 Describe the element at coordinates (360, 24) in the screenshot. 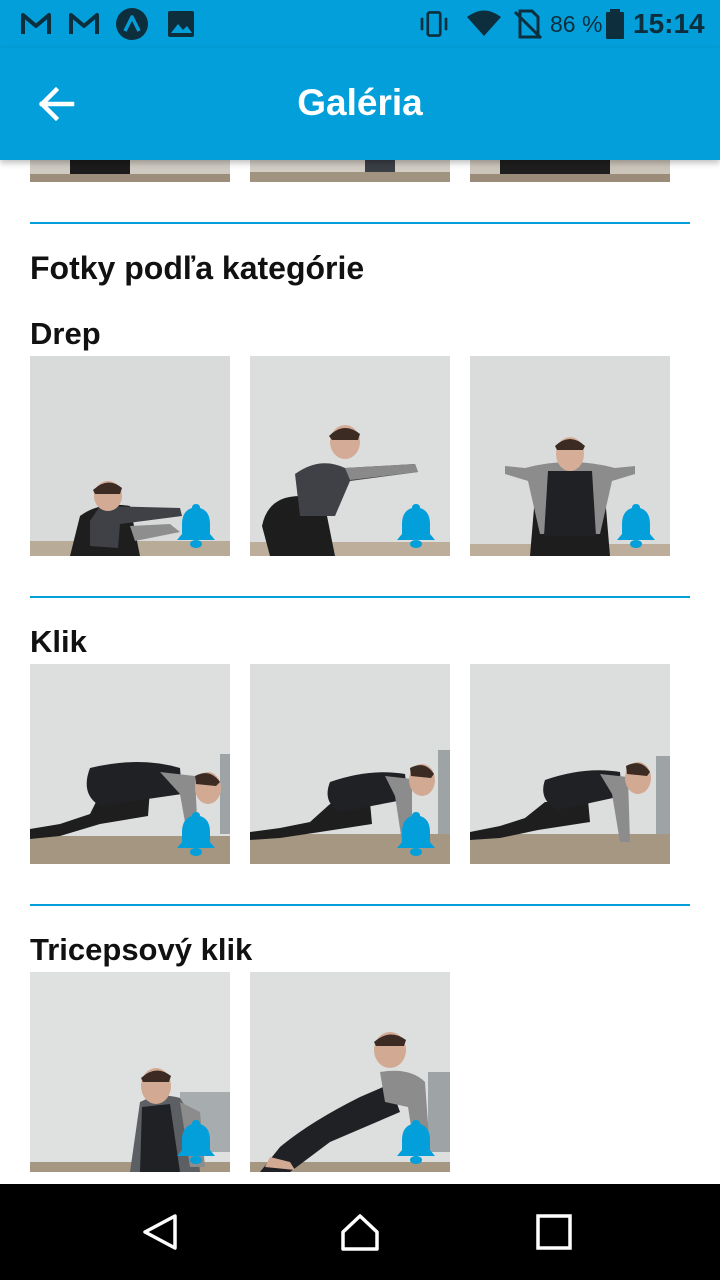

I see `status-bar: 86 % 15:14` at that location.